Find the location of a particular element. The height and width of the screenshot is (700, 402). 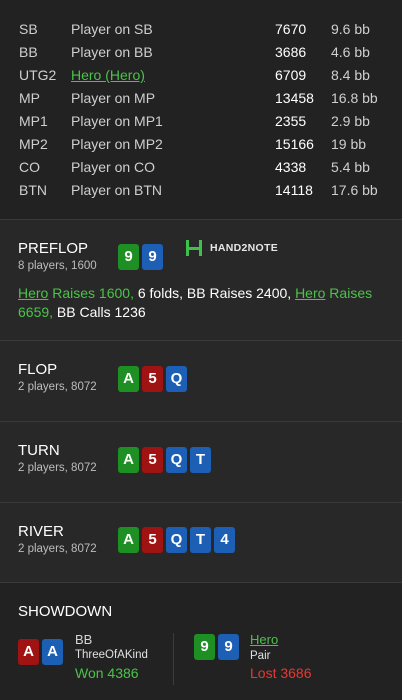

river-board-cards: A5QT4 is located at coordinates (176, 540).